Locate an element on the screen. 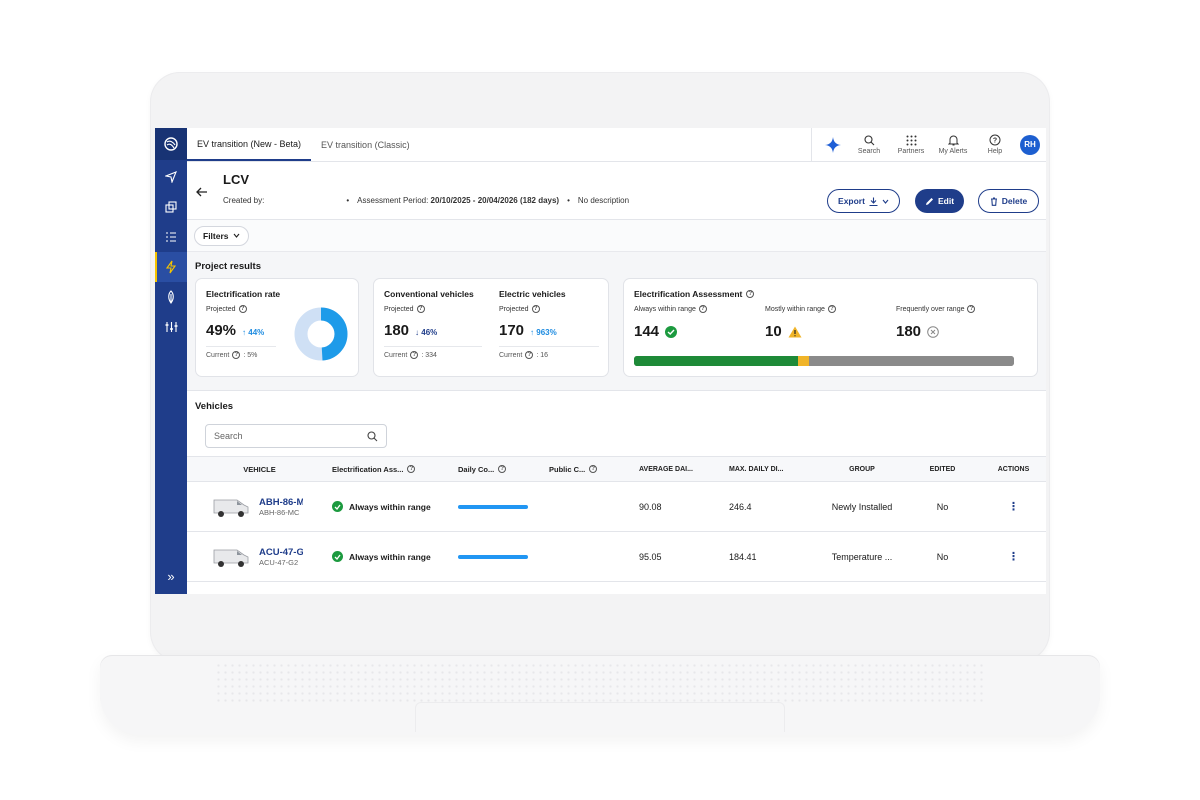  tab-ev-transition-new: EV transition (New - Beta) is located at coordinates (249, 144).